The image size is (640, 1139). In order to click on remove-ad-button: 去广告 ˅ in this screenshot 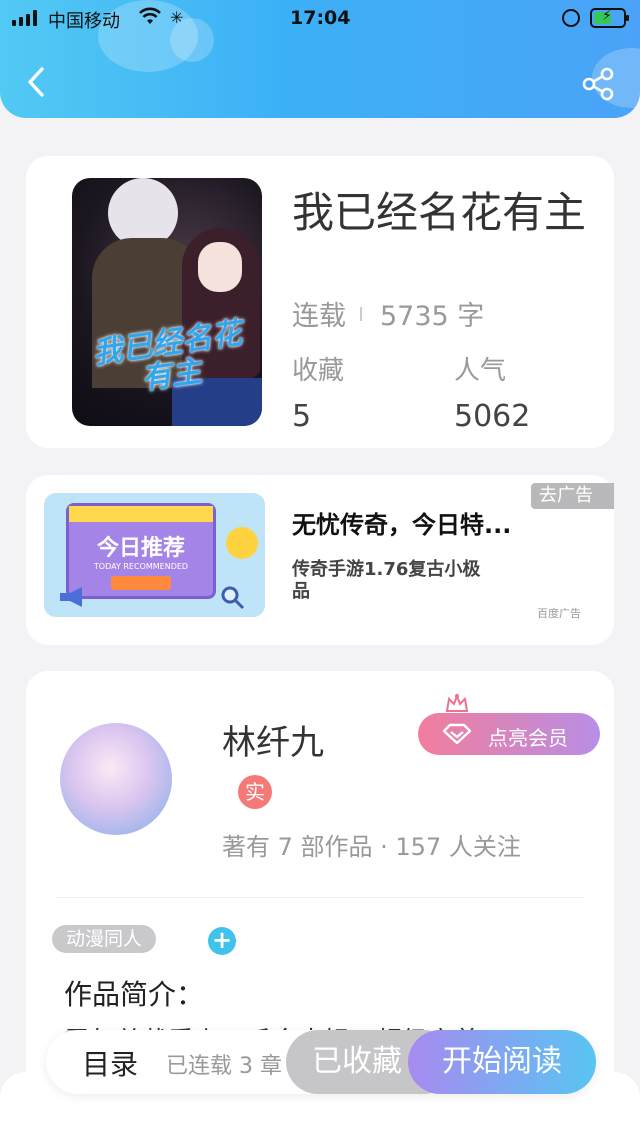, I will do `click(572, 507)`.